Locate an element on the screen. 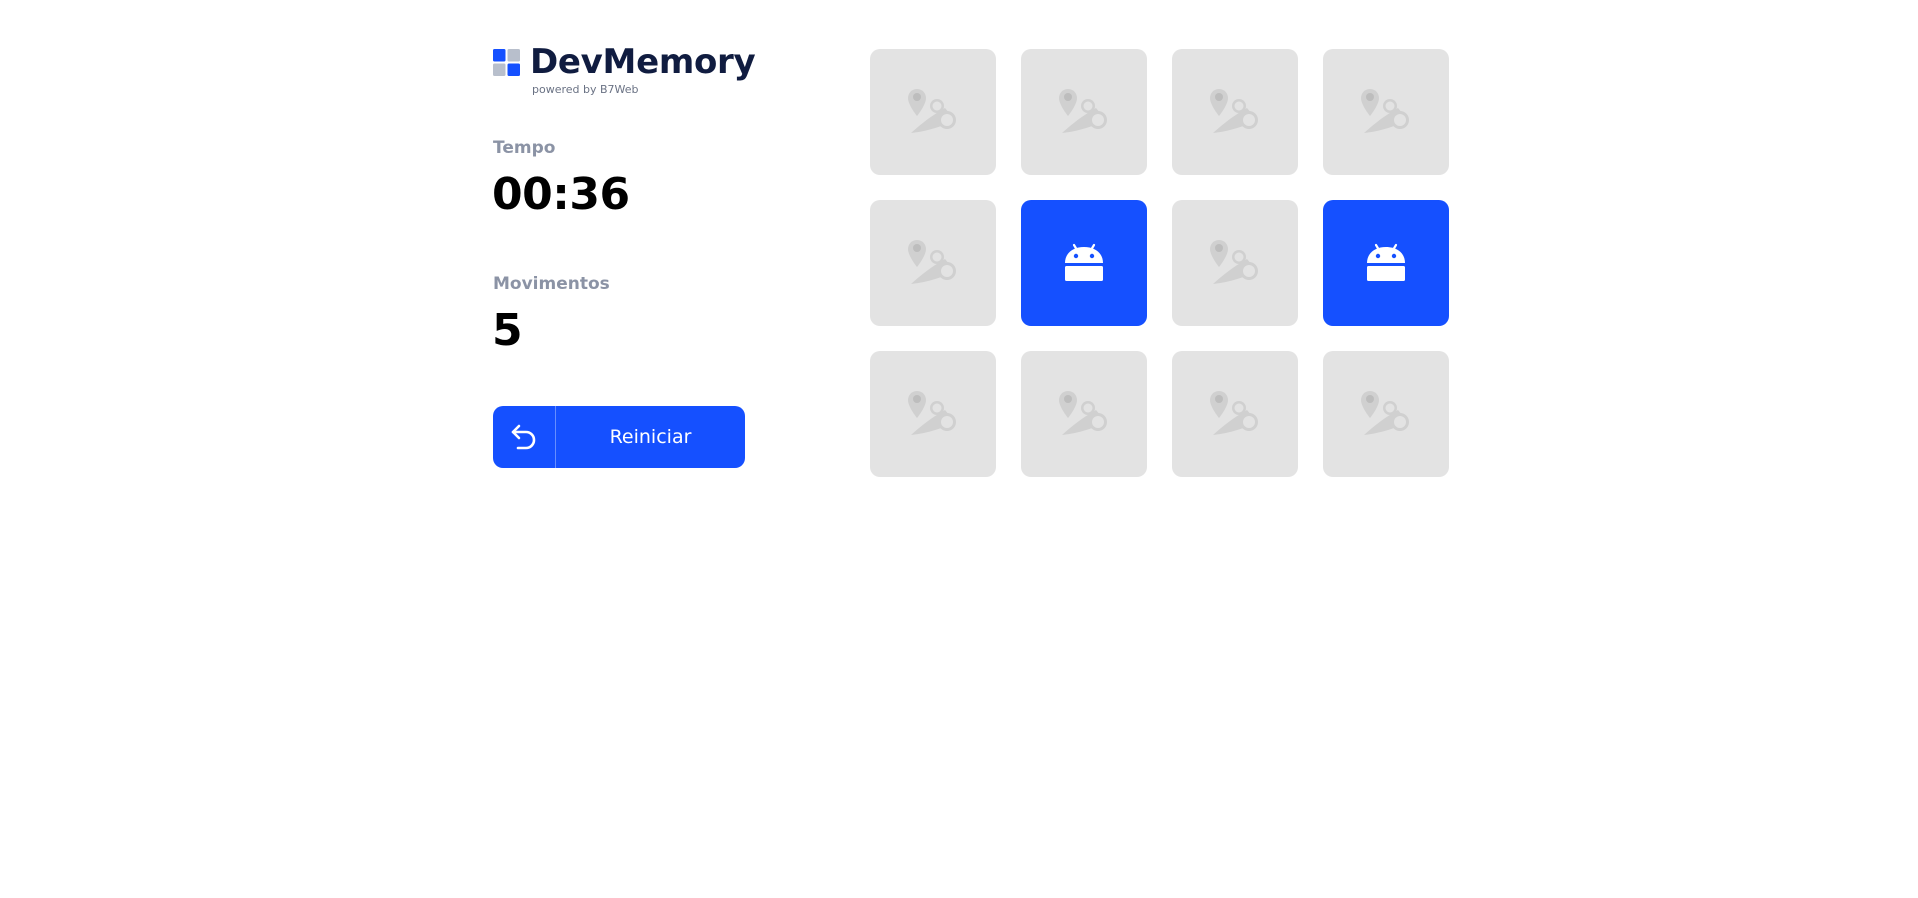 Image resolution: width=1918 pixels, height=898 pixels. restart-button: Reiniciar is located at coordinates (619, 437).